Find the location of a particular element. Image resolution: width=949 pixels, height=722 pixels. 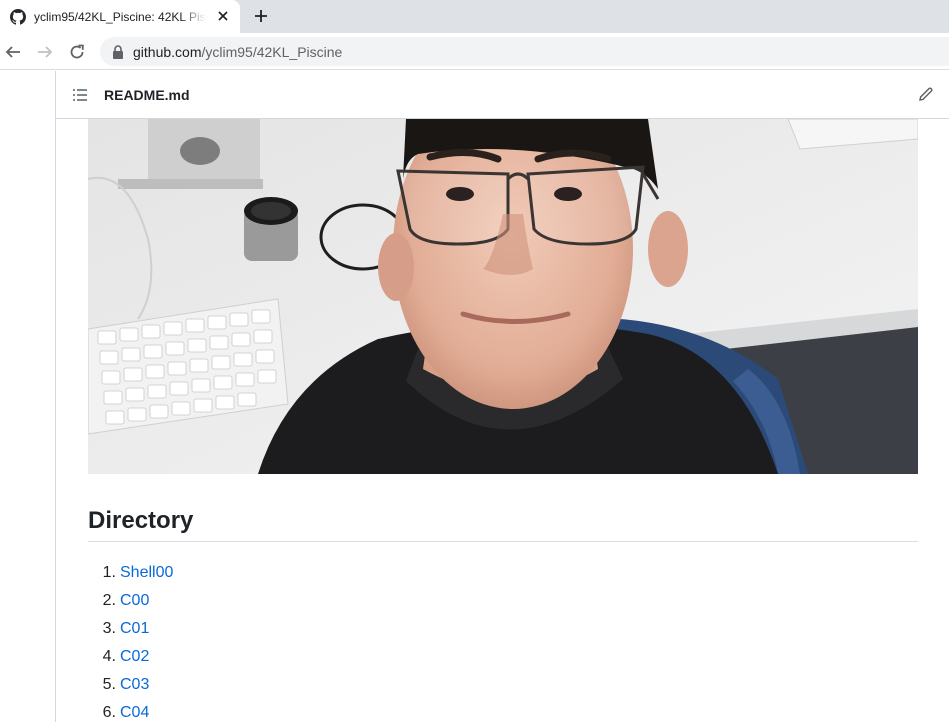

list-item: 6. C04 is located at coordinates (130, 710).